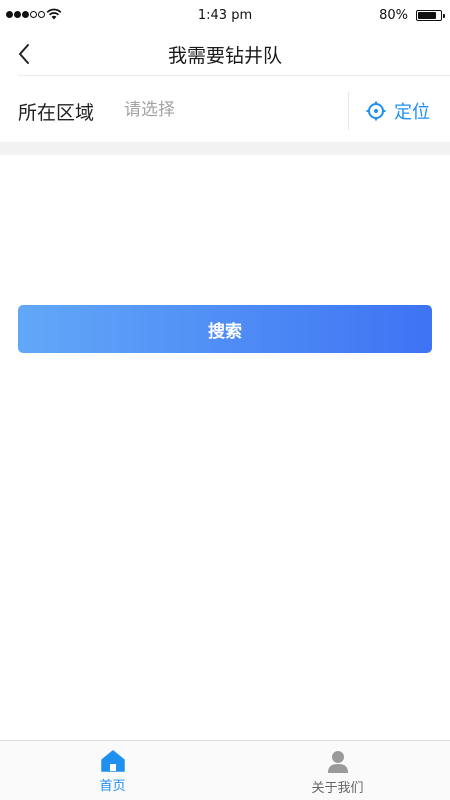  Describe the element at coordinates (225, 148) in the screenshot. I see `section-separator` at that location.